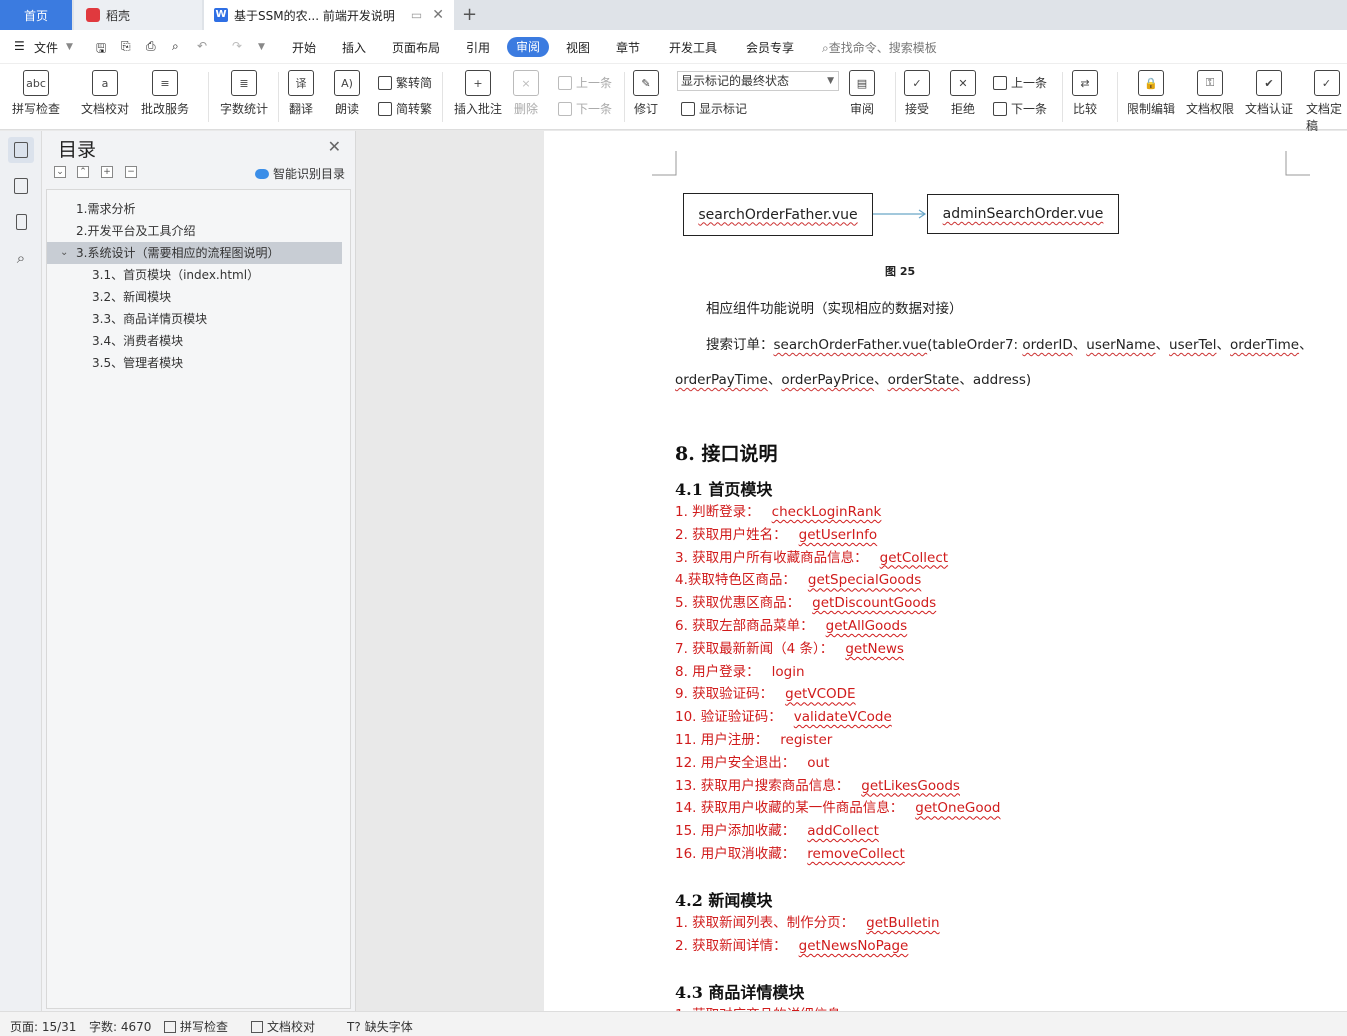  I want to click on hamburger-icon: ☰, so click(19, 46).